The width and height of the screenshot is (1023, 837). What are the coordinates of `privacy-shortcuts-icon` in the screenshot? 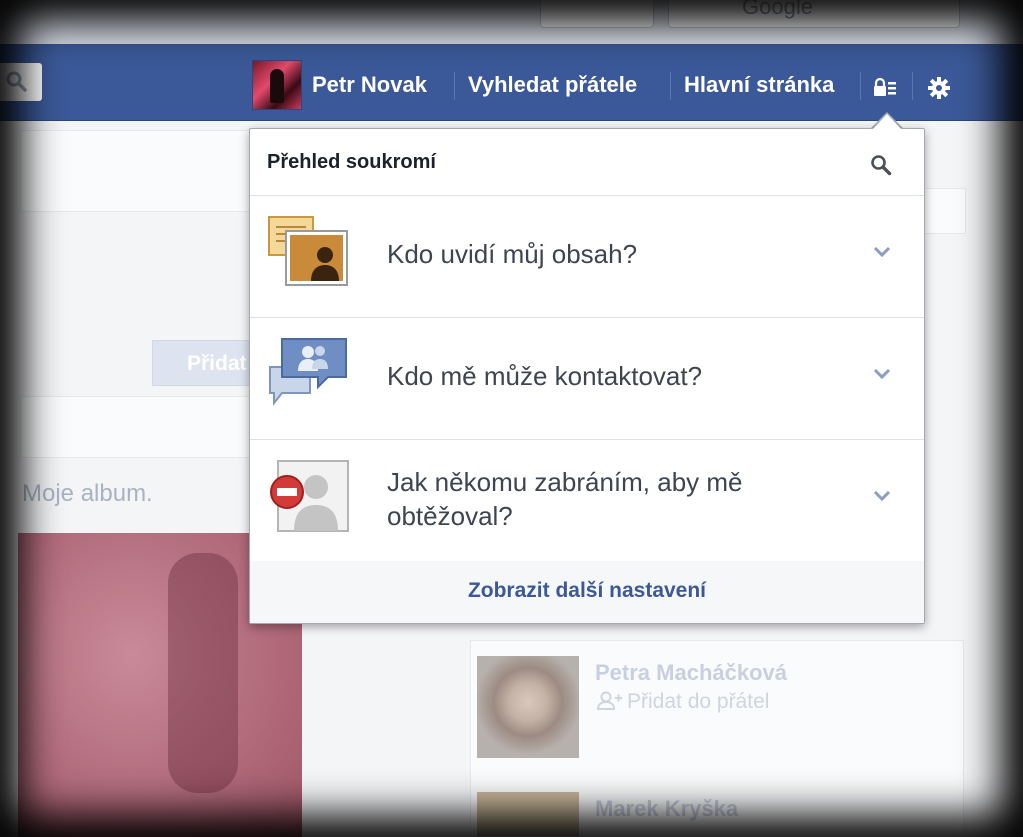 It's located at (885, 88).